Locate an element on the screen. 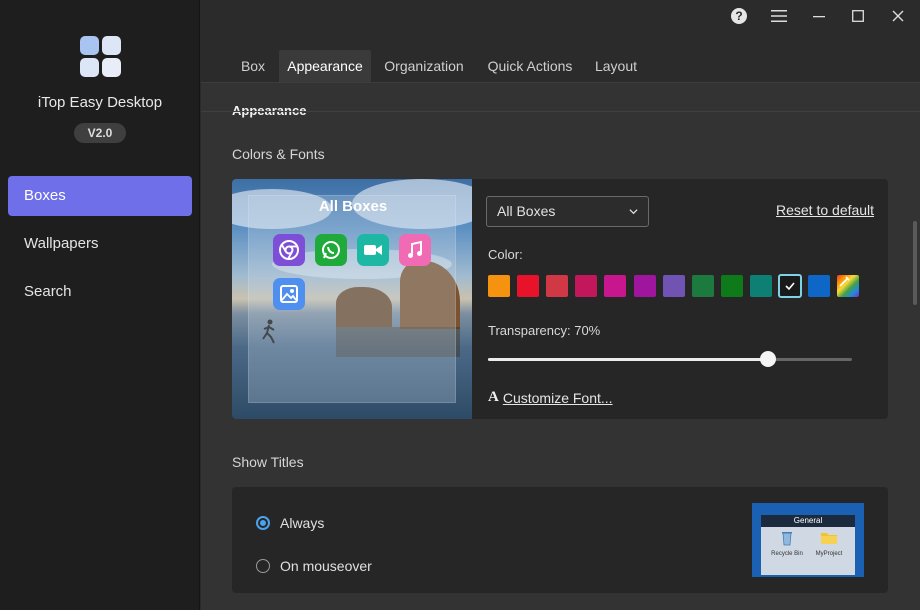 The height and width of the screenshot is (610, 920). music-icon is located at coordinates (415, 250).